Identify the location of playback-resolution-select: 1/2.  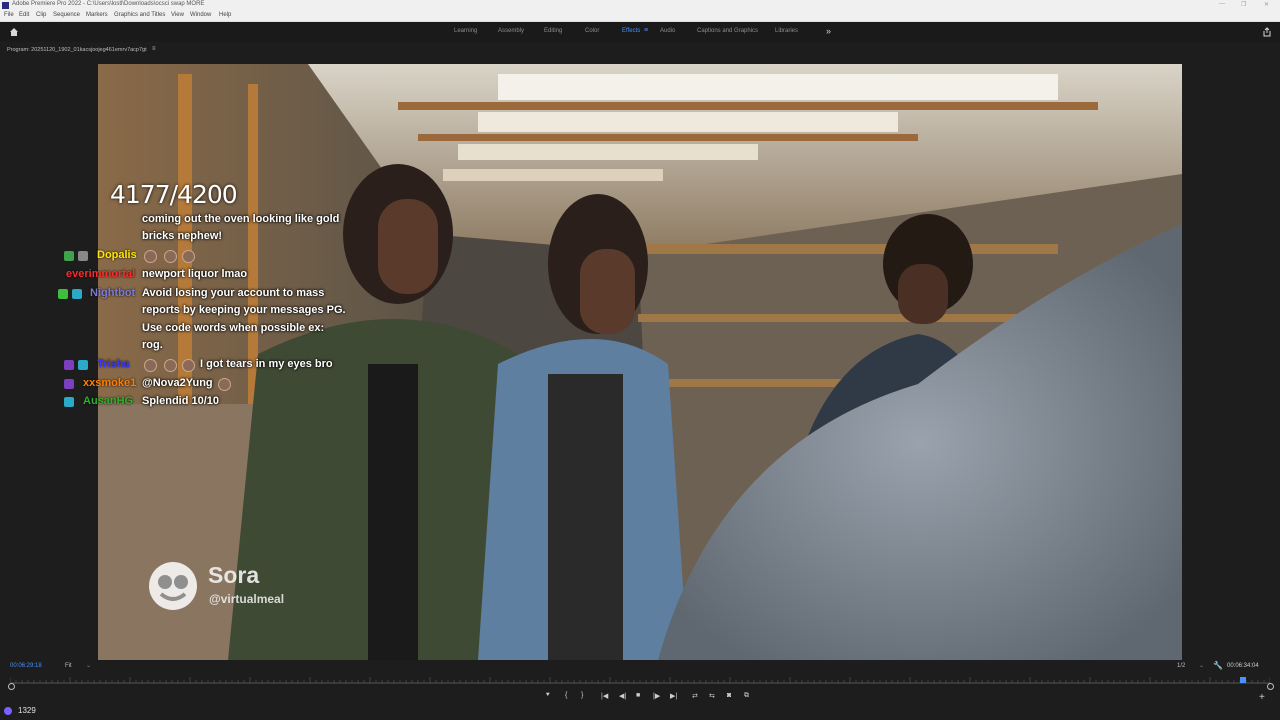
(1181, 666).